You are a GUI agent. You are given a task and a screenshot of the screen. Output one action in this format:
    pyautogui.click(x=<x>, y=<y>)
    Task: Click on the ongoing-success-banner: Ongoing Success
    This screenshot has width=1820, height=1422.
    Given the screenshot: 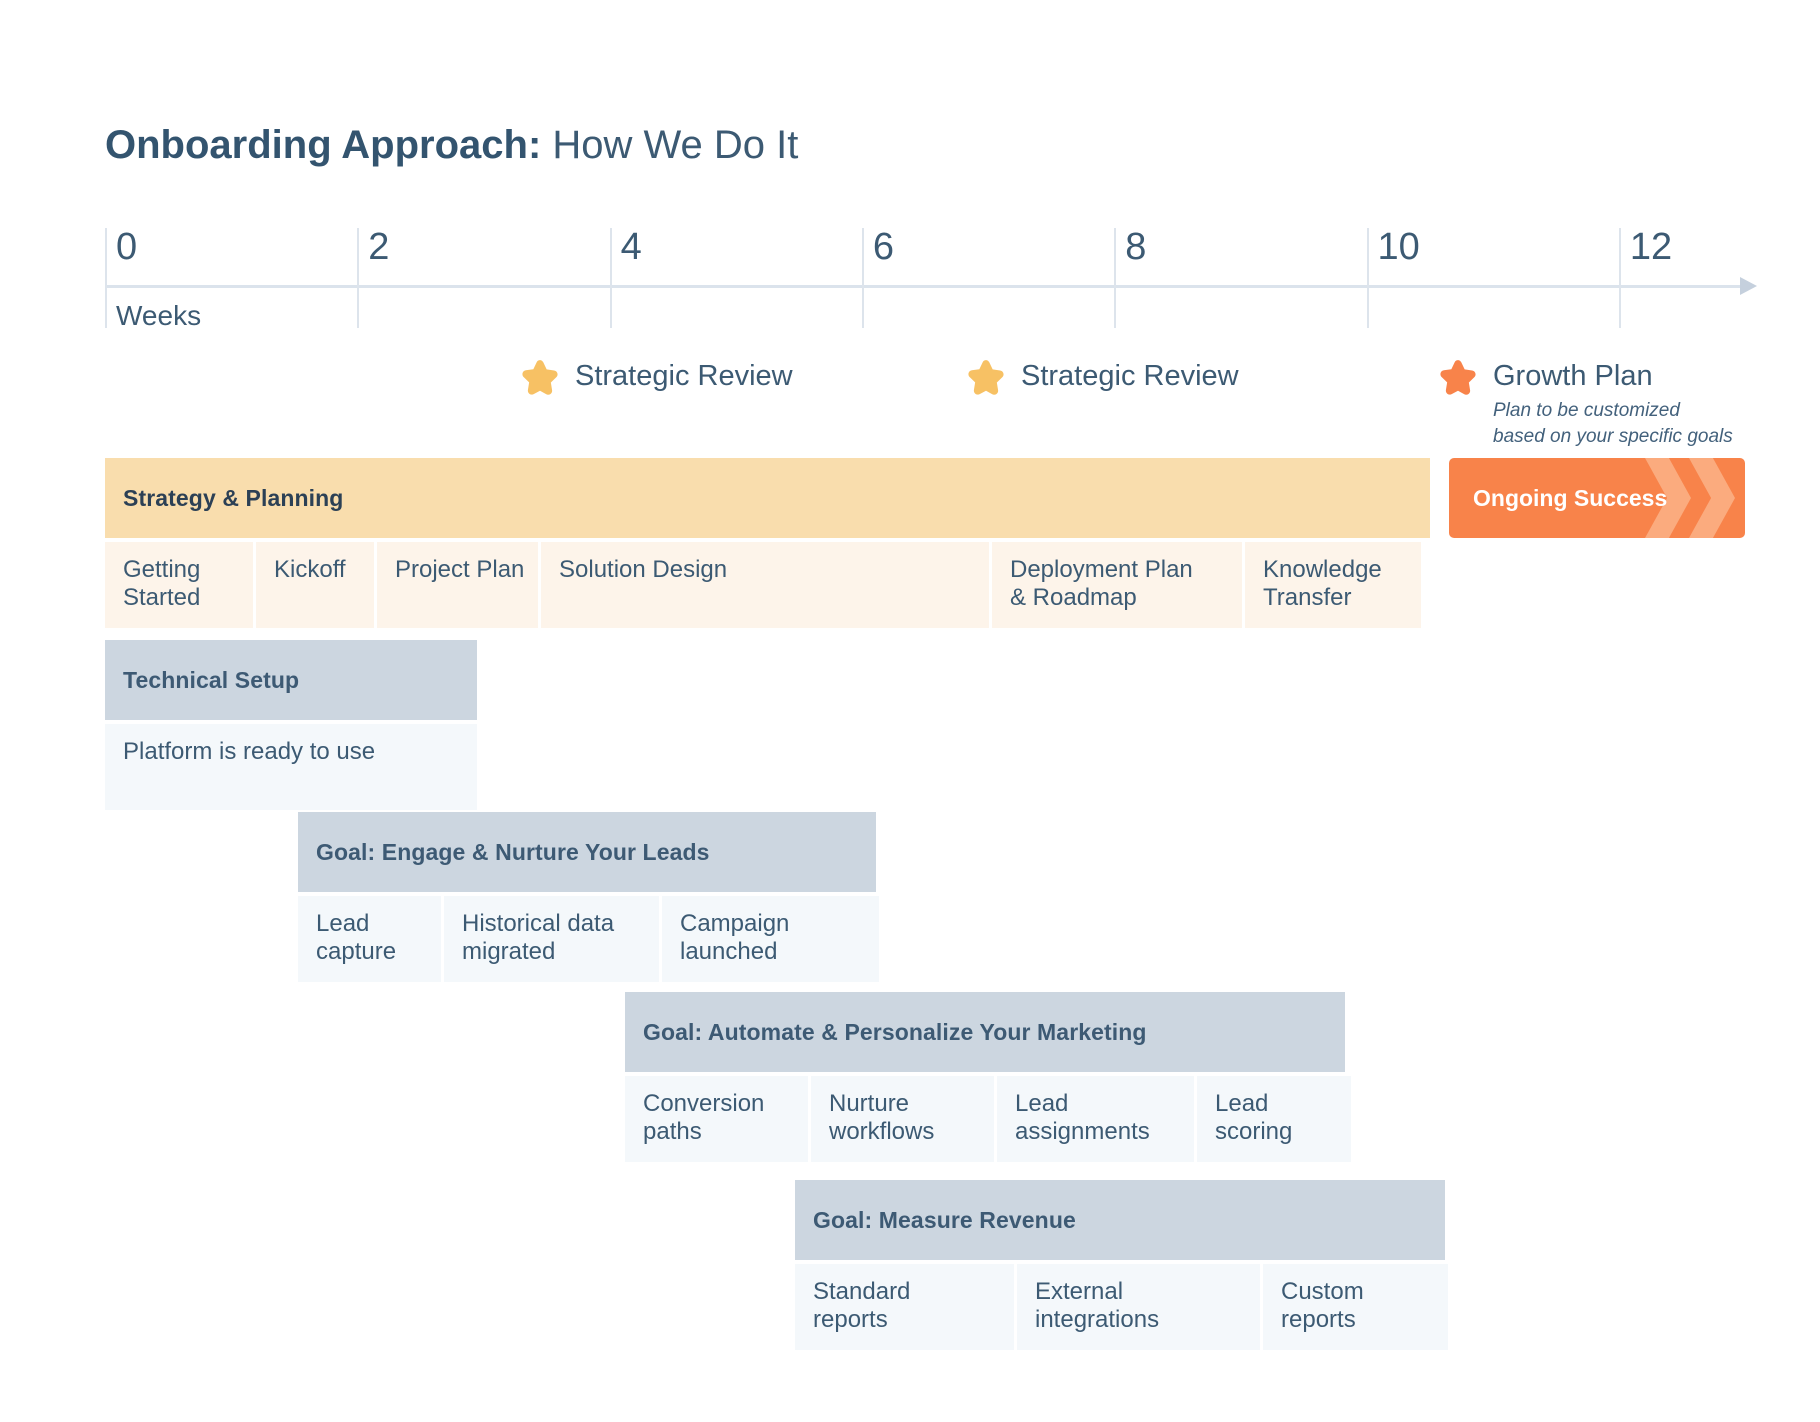 What is the action you would take?
    pyautogui.click(x=1597, y=498)
    